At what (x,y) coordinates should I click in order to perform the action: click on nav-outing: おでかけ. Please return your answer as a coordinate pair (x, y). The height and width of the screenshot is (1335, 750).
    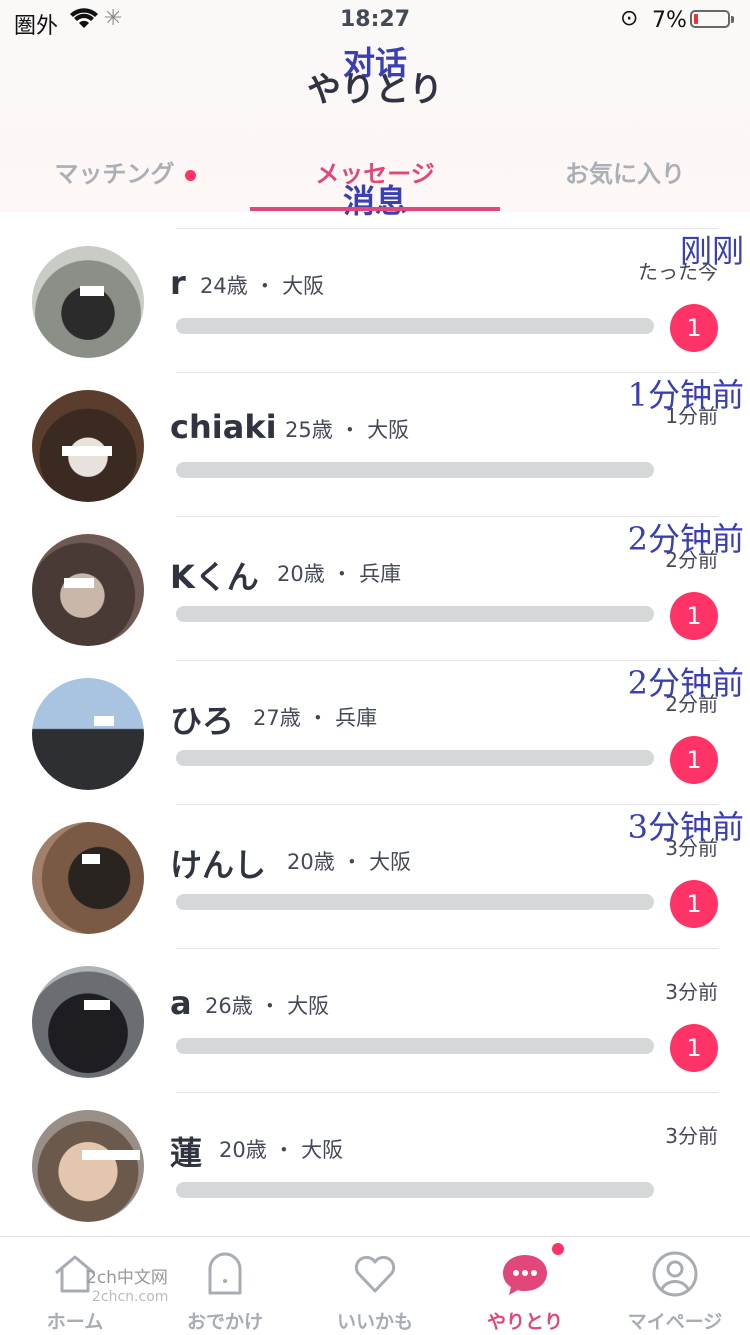
    Looking at the image, I should click on (225, 1286).